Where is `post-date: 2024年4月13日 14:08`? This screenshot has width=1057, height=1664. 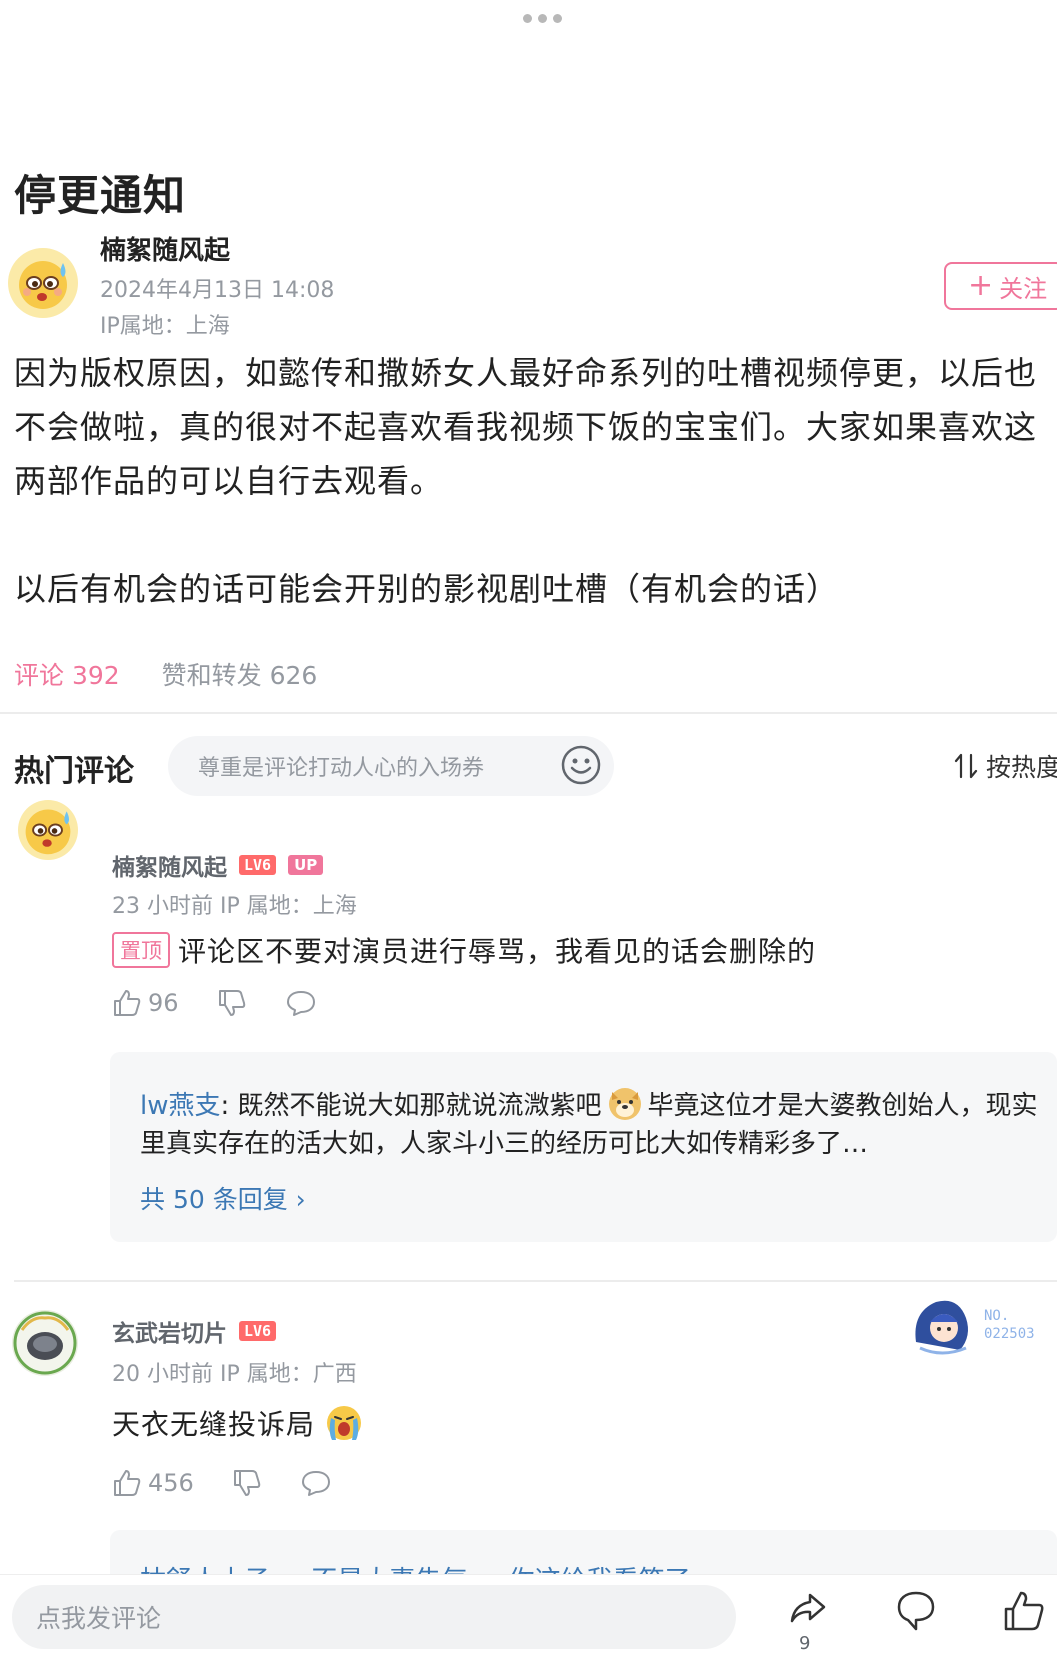
post-date: 2024年4月13日 14:08 is located at coordinates (217, 290).